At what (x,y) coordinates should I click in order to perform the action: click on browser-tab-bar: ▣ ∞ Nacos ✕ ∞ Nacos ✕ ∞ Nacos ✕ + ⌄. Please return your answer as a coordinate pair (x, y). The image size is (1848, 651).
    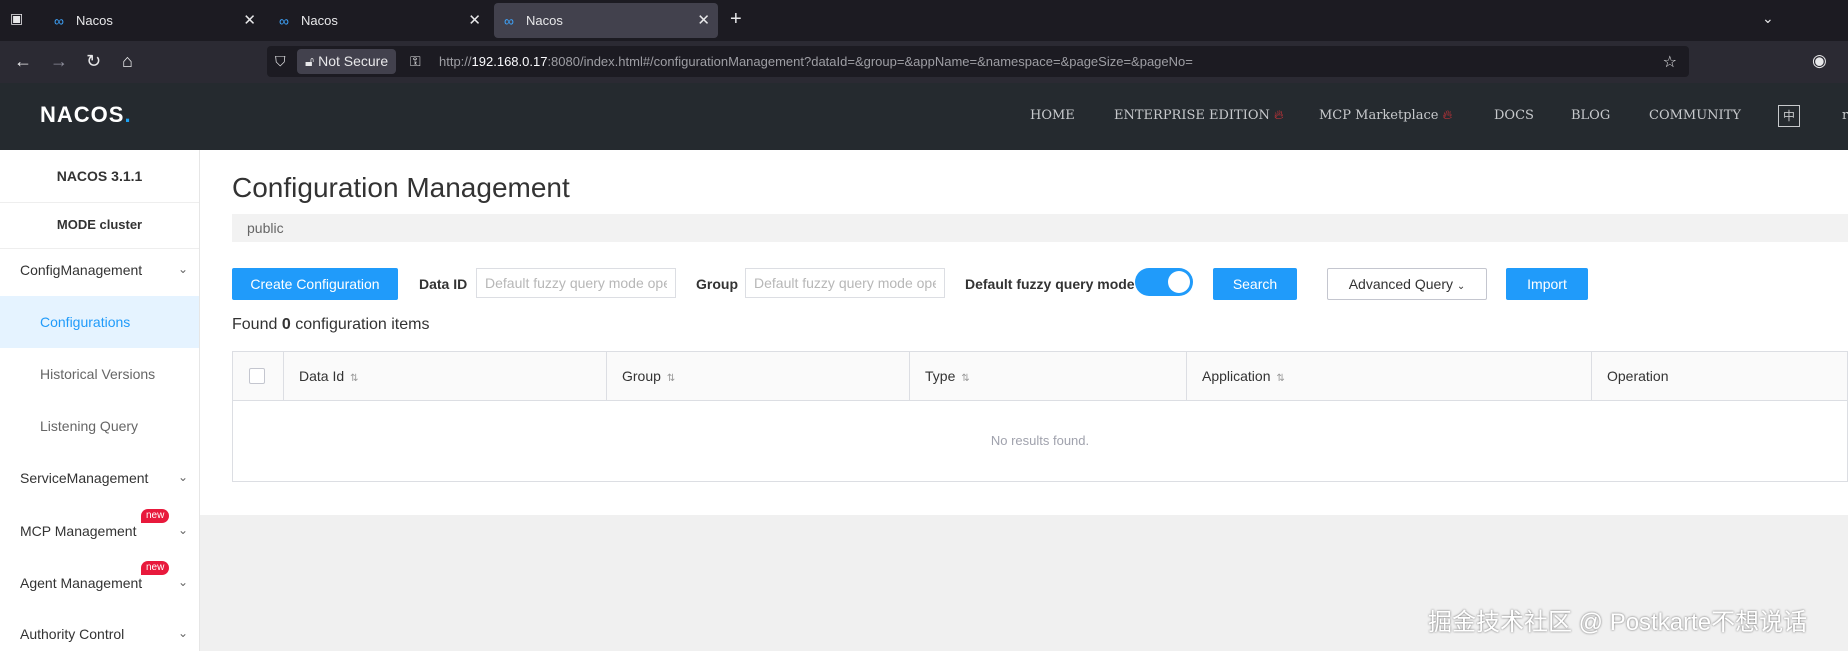
    Looking at the image, I should click on (924, 20).